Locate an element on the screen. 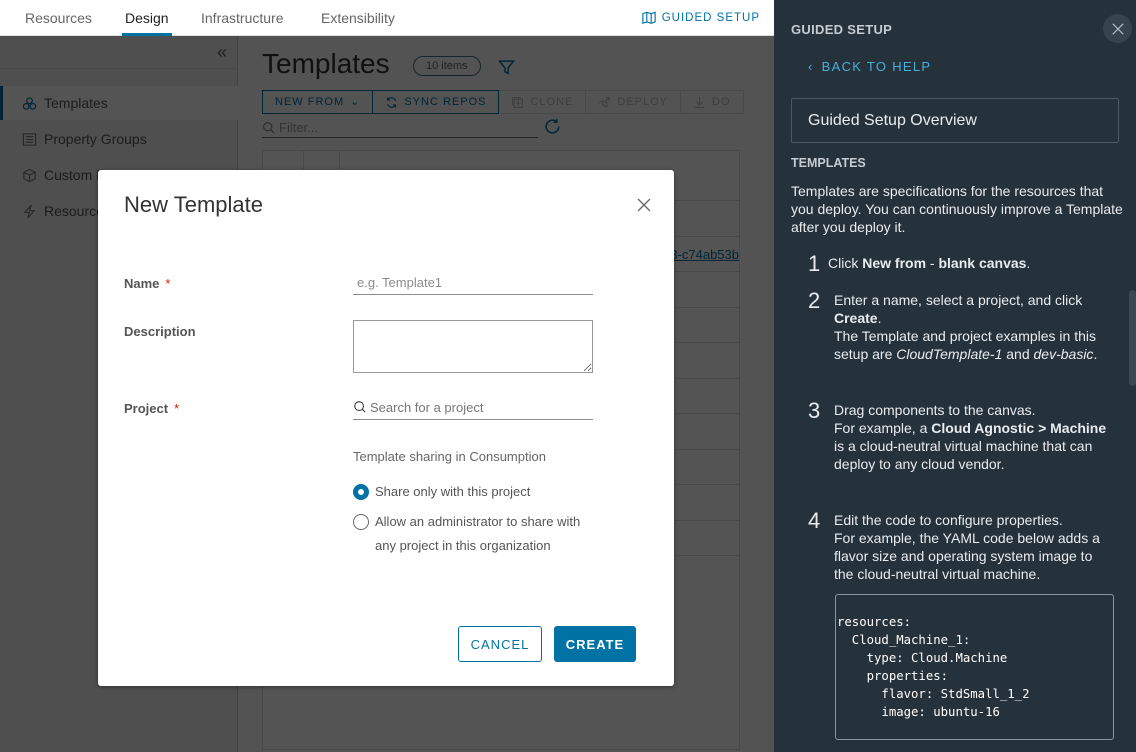 This screenshot has height=752, width=1136. radio-button-checked is located at coordinates (361, 492).